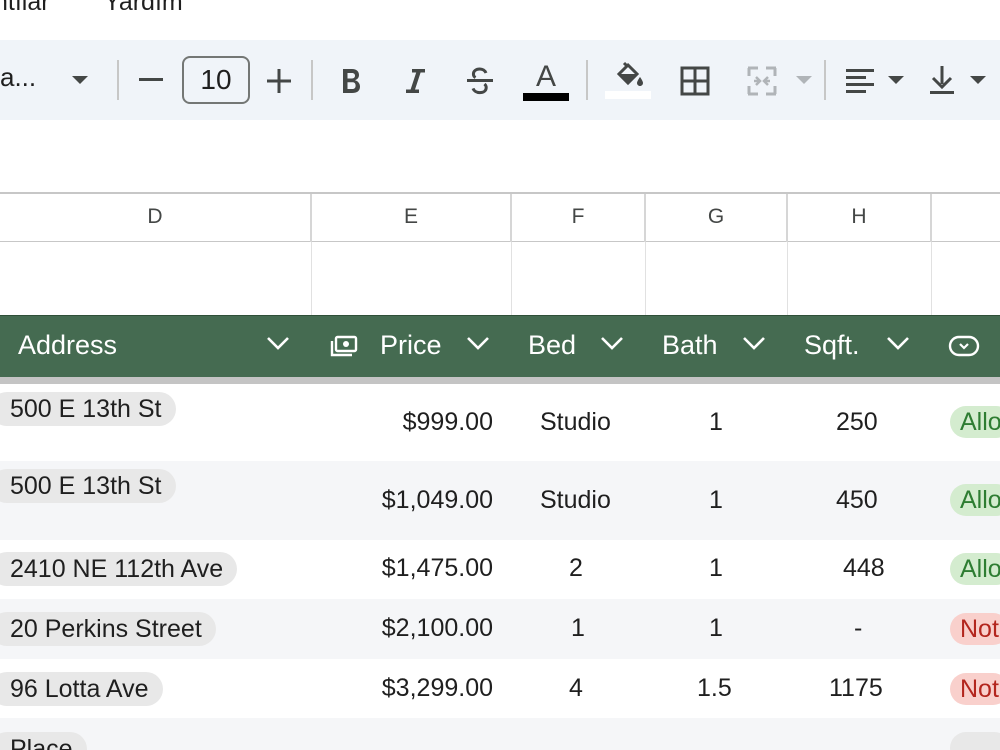 This screenshot has width=1000, height=750. Describe the element at coordinates (754, 345) in the screenshot. I see `bath-filter-chevron-icon` at that location.